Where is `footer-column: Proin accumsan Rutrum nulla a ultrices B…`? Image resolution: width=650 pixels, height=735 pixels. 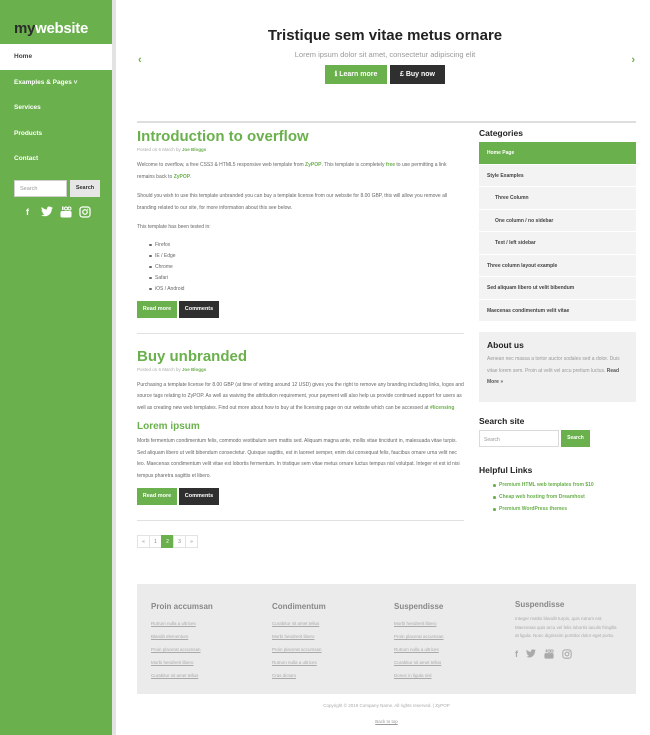 footer-column: Proin accumsan Rutrum nulla a ultrices B… is located at coordinates (206, 642).